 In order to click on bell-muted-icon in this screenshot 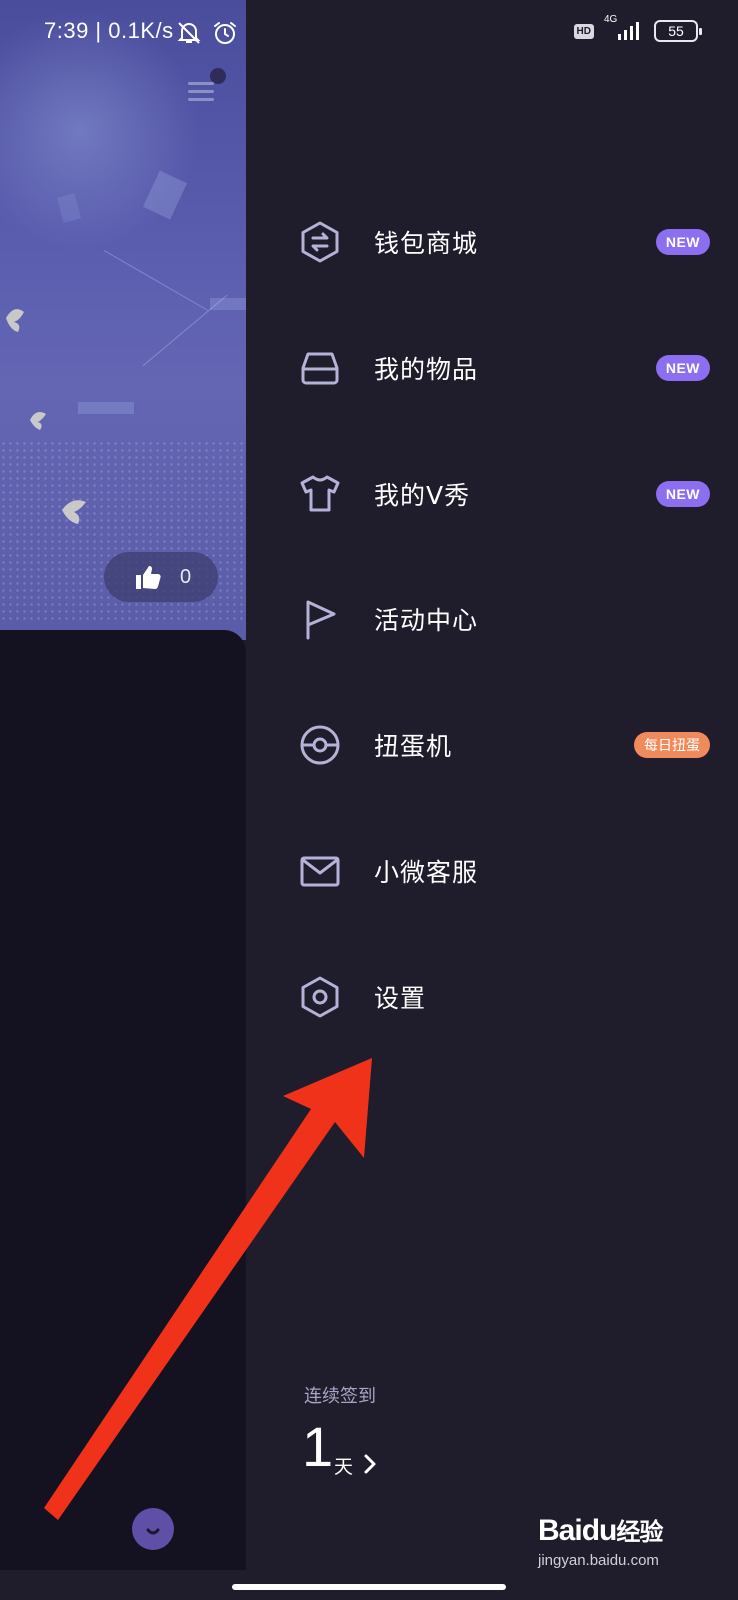, I will do `click(189, 33)`.